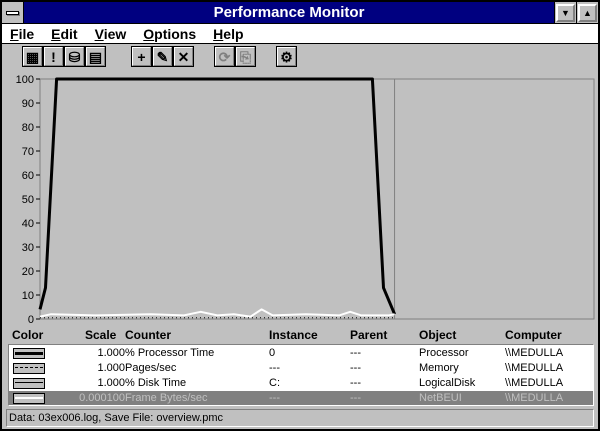  Describe the element at coordinates (28, 104) in the screenshot. I see `y-tick-label: 90` at that location.